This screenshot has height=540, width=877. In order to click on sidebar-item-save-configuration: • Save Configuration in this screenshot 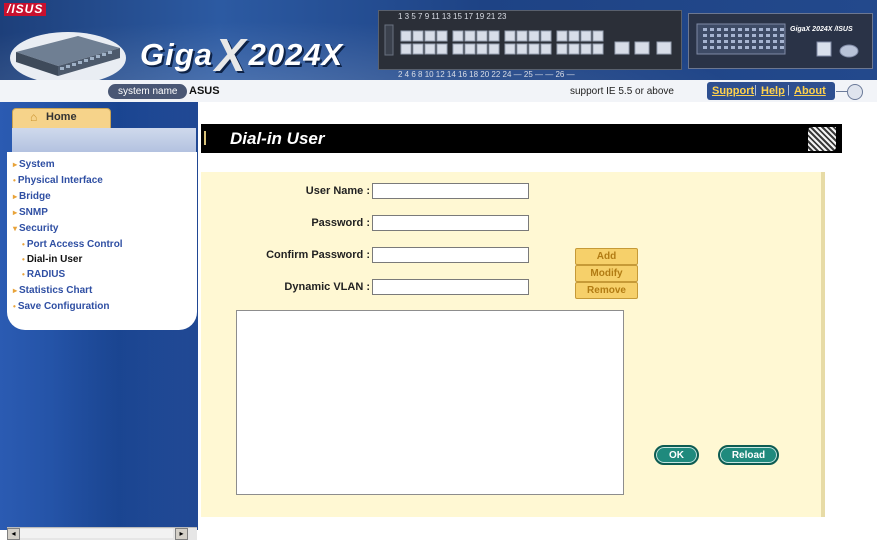, I will do `click(61, 306)`.